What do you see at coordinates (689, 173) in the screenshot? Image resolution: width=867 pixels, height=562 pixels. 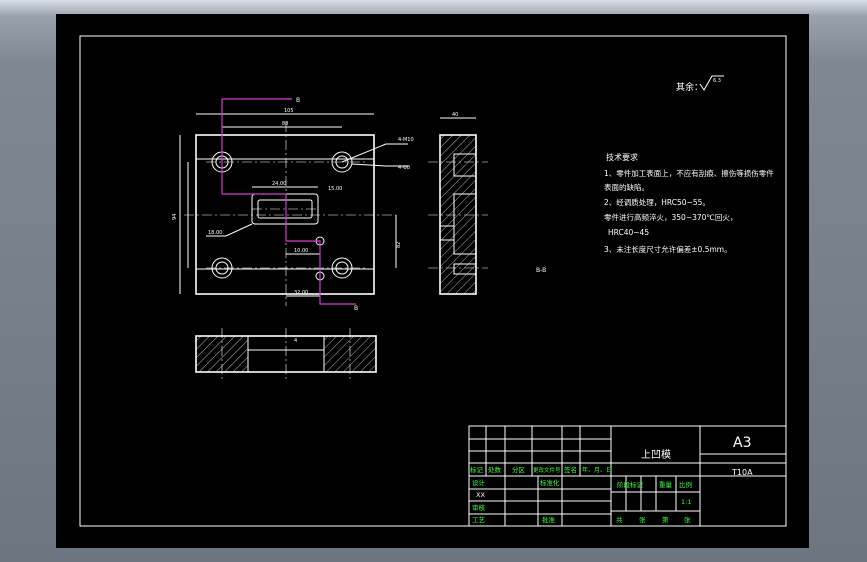 I see `tech-req-line-1: 1、零件加工表面上，不应有刮痕、擦伤等损伤零件` at bounding box center [689, 173].